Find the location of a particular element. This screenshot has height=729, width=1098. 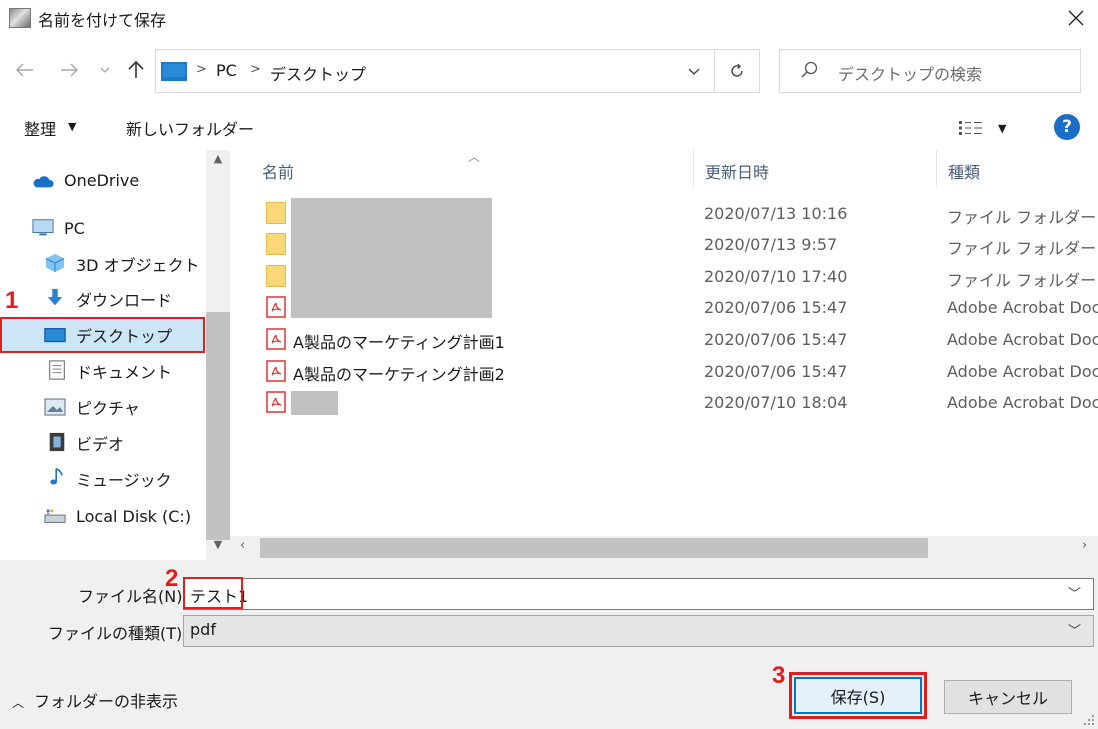

close-icon is located at coordinates (1076, 18).